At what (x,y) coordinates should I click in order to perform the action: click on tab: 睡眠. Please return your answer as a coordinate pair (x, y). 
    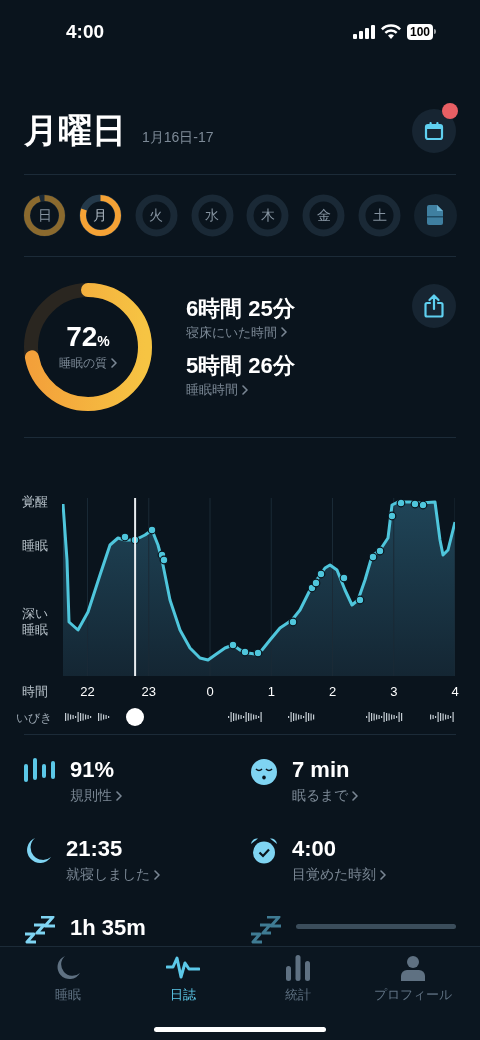
    Looking at the image, I should click on (67, 980).